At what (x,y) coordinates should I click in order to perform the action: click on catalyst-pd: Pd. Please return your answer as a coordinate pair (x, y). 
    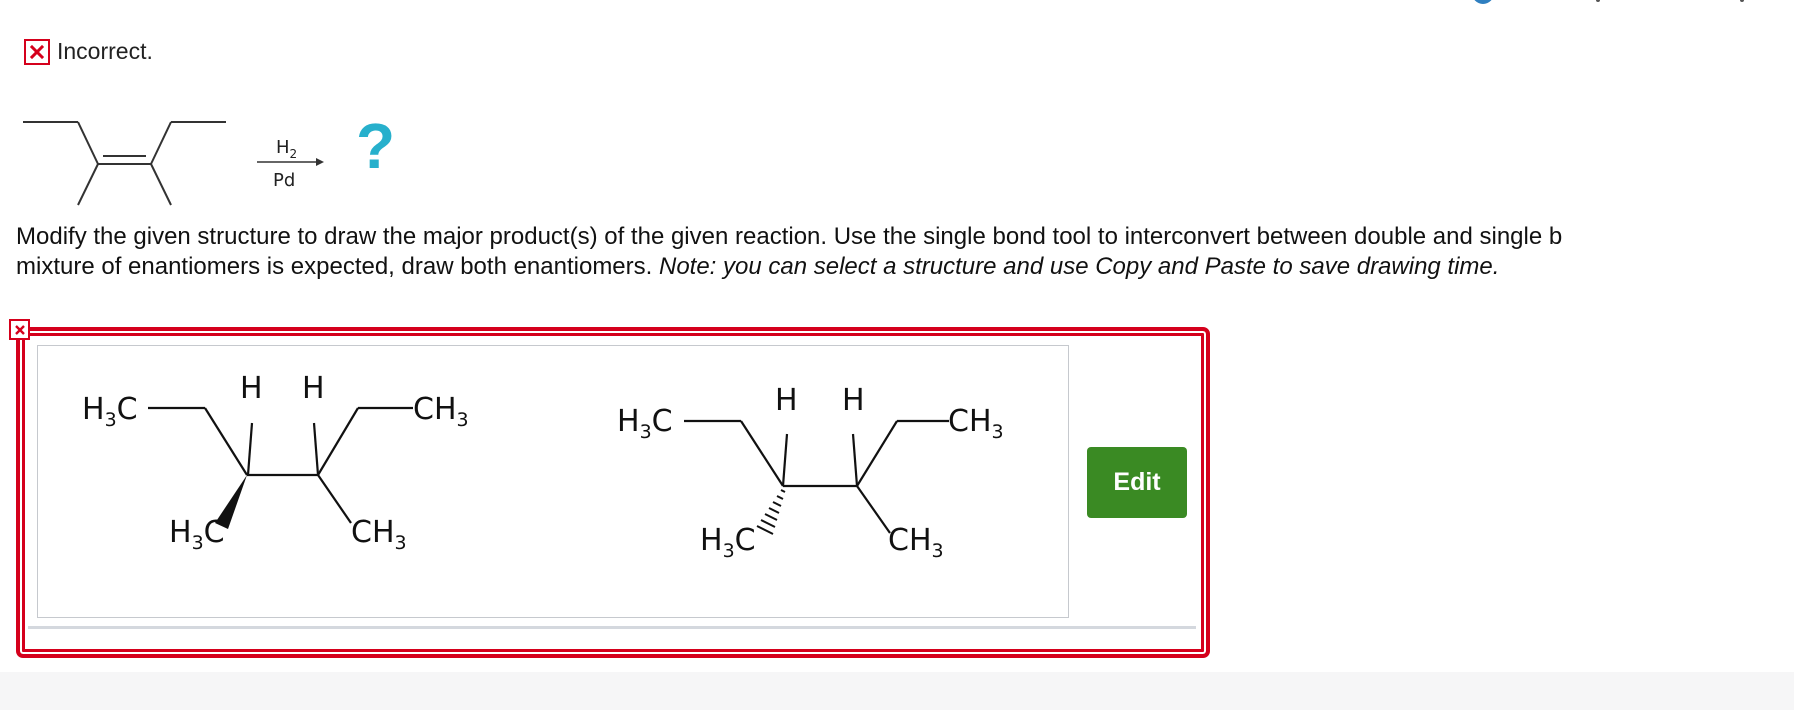
    Looking at the image, I should click on (284, 180).